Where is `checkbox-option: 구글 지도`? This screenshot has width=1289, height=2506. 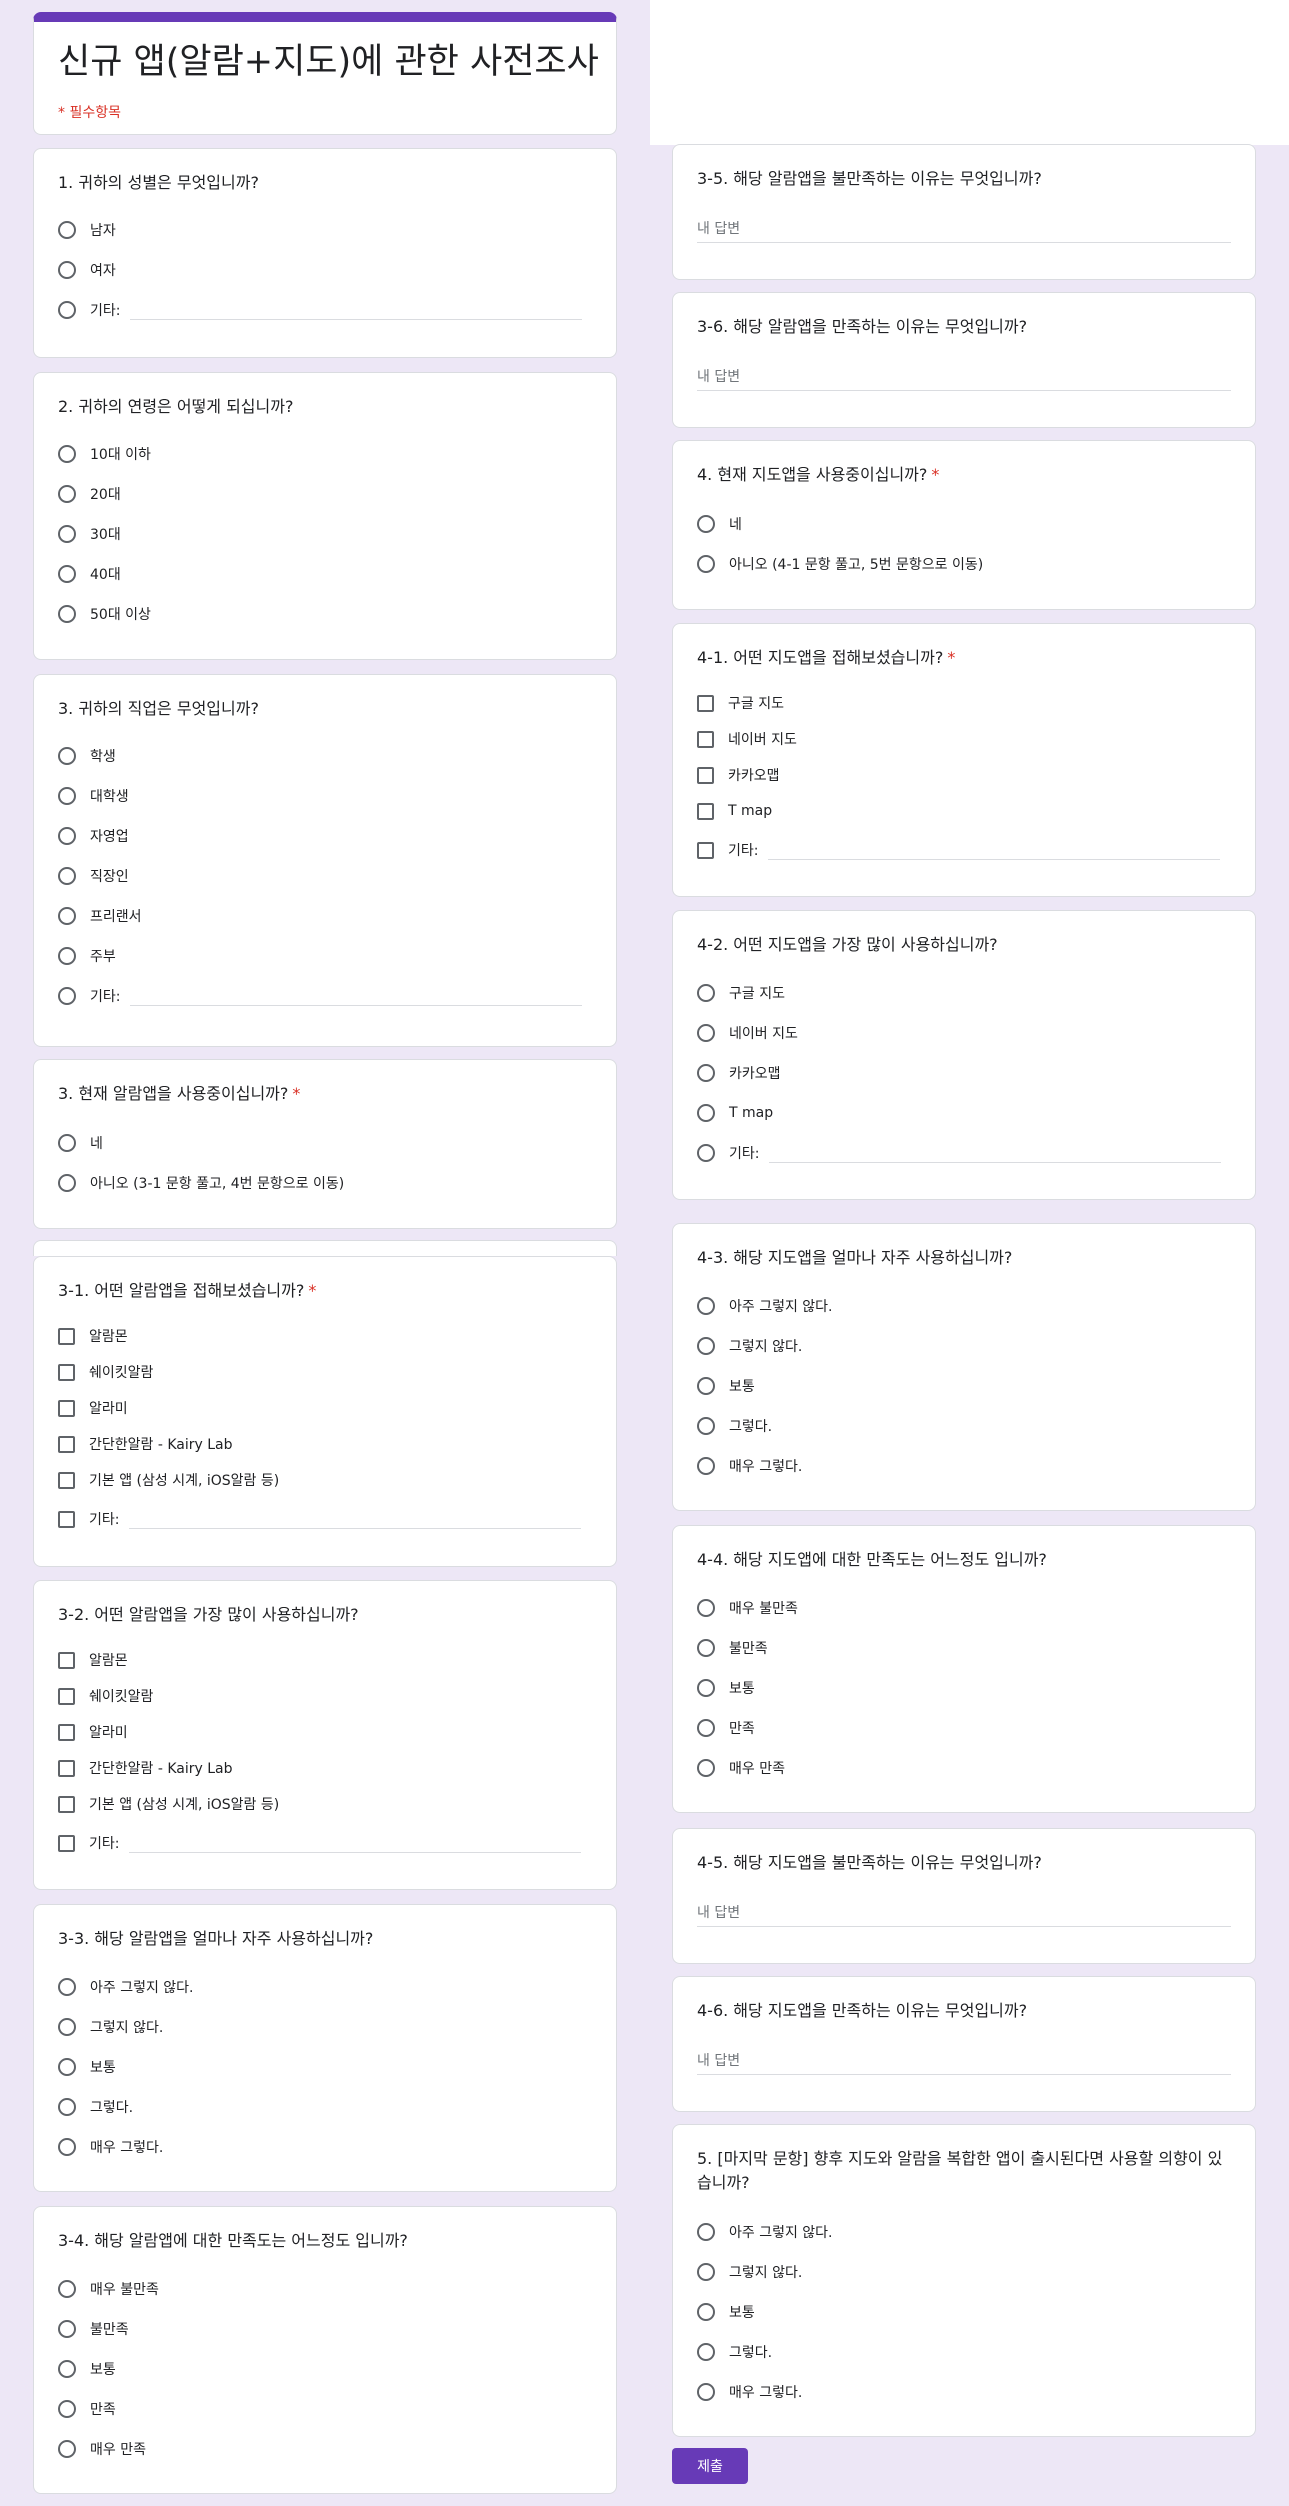
checkbox-option: 구글 지도 is located at coordinates (740, 703).